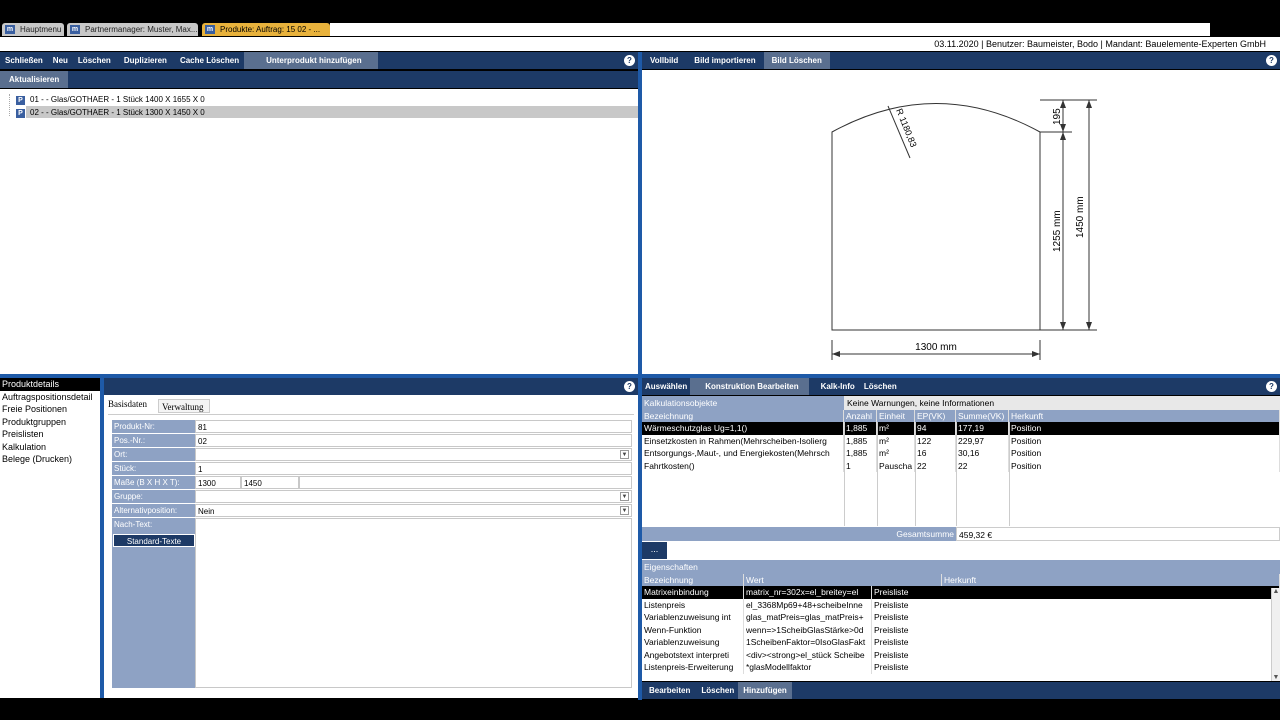 This screenshot has width=1280, height=720. What do you see at coordinates (1276, 591) in the screenshot?
I see `scroll-up-icon: ▲` at bounding box center [1276, 591].